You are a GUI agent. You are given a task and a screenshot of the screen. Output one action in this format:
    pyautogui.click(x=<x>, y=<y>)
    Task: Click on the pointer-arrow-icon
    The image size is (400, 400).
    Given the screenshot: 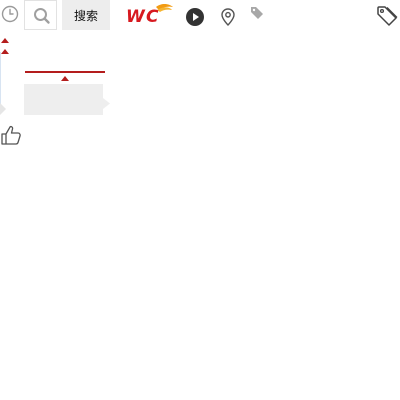 What is the action you would take?
    pyautogui.click(x=106, y=101)
    